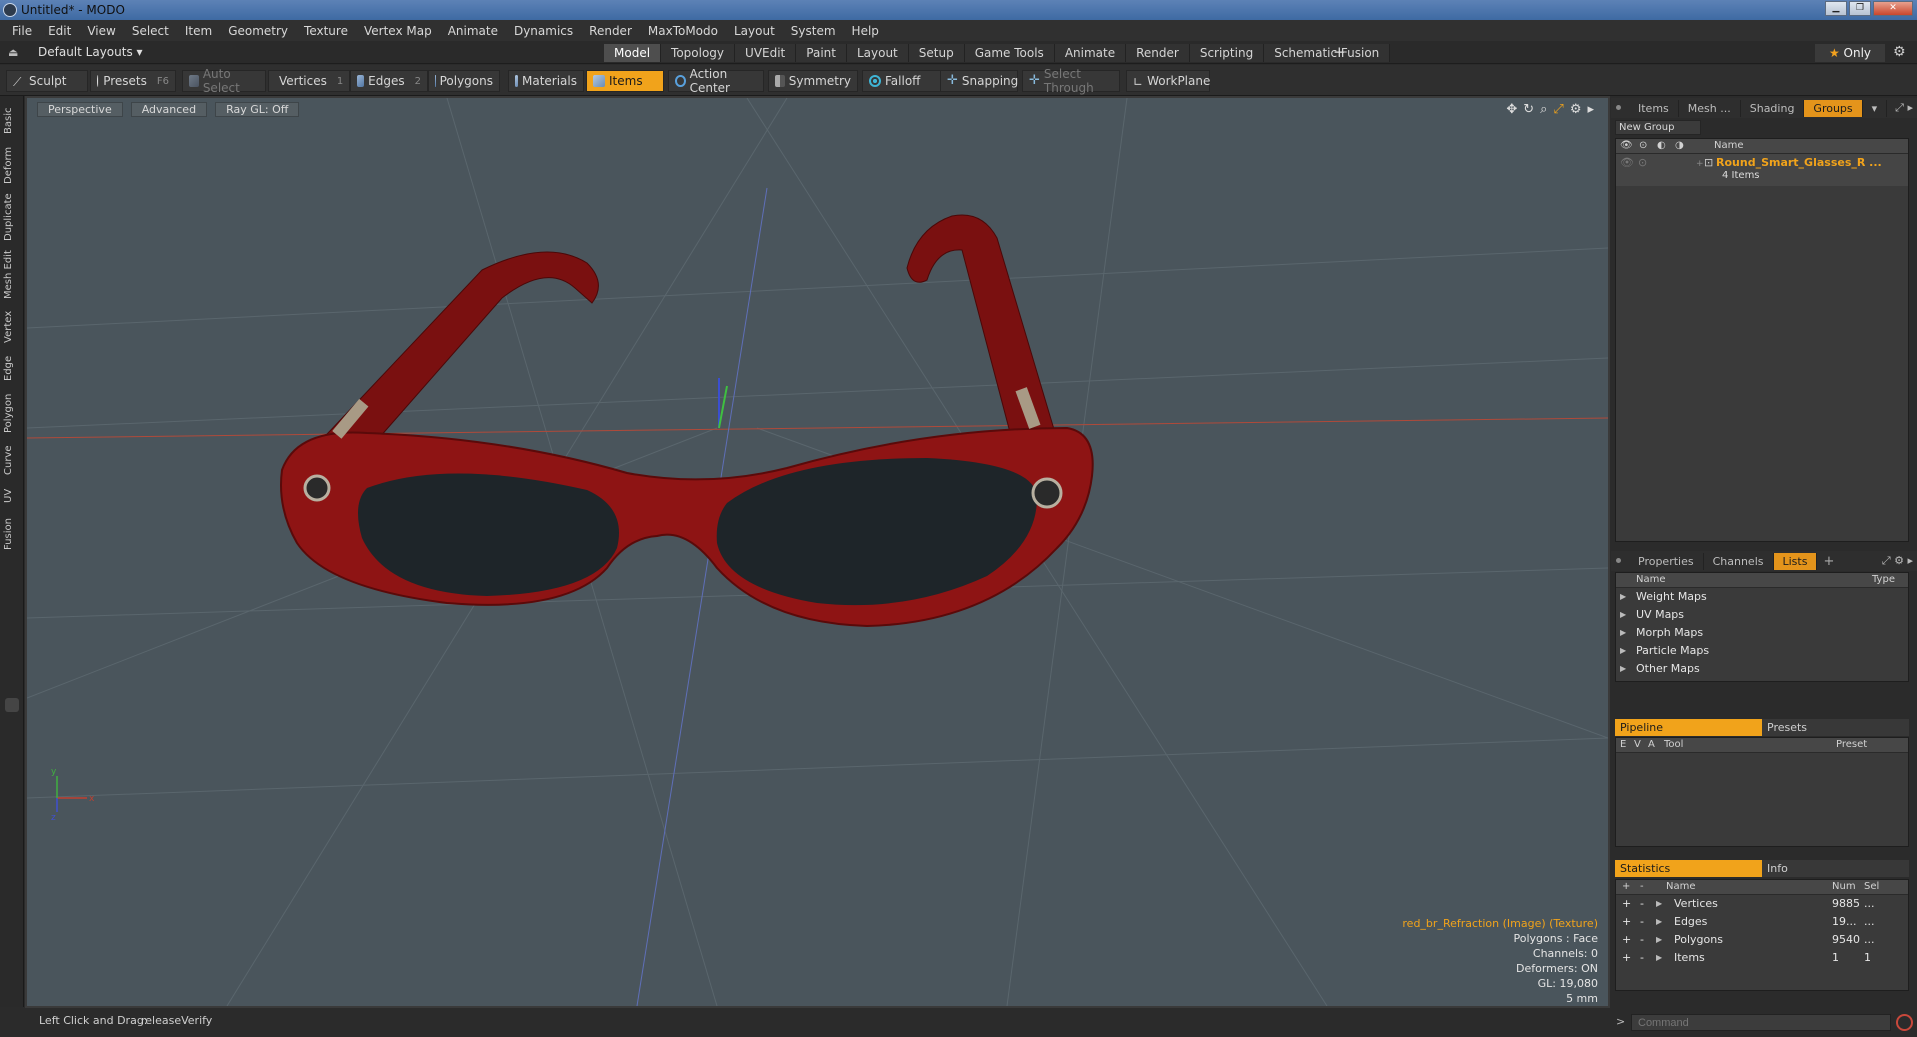 This screenshot has width=1917, height=1037. Describe the element at coordinates (612, 31) in the screenshot. I see `menu-render: Render` at that location.